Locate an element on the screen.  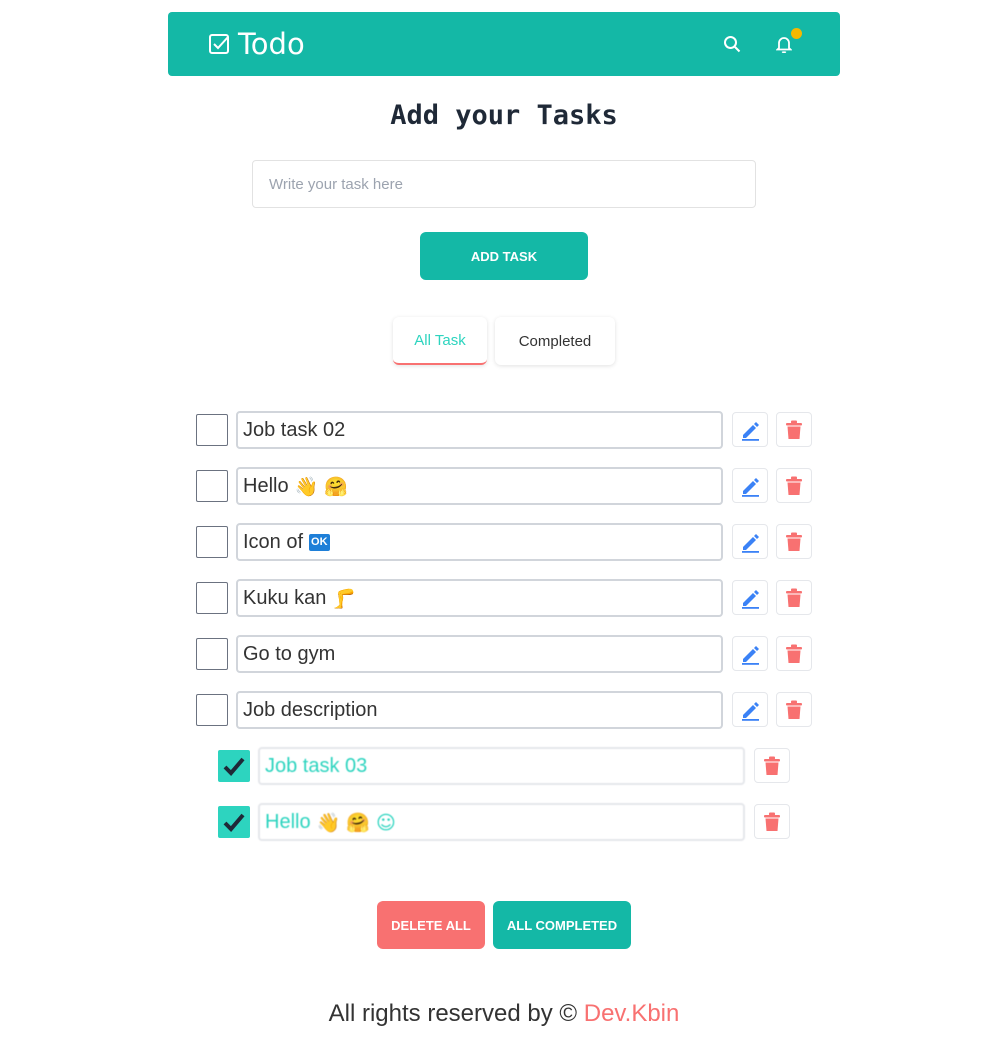
tab-completed: Completed is located at coordinates (555, 341).